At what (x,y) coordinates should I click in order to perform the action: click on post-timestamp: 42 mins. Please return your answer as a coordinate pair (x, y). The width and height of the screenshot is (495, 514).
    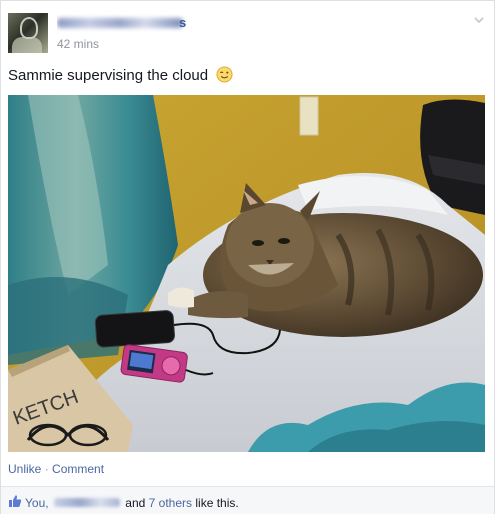
    Looking at the image, I should click on (78, 44).